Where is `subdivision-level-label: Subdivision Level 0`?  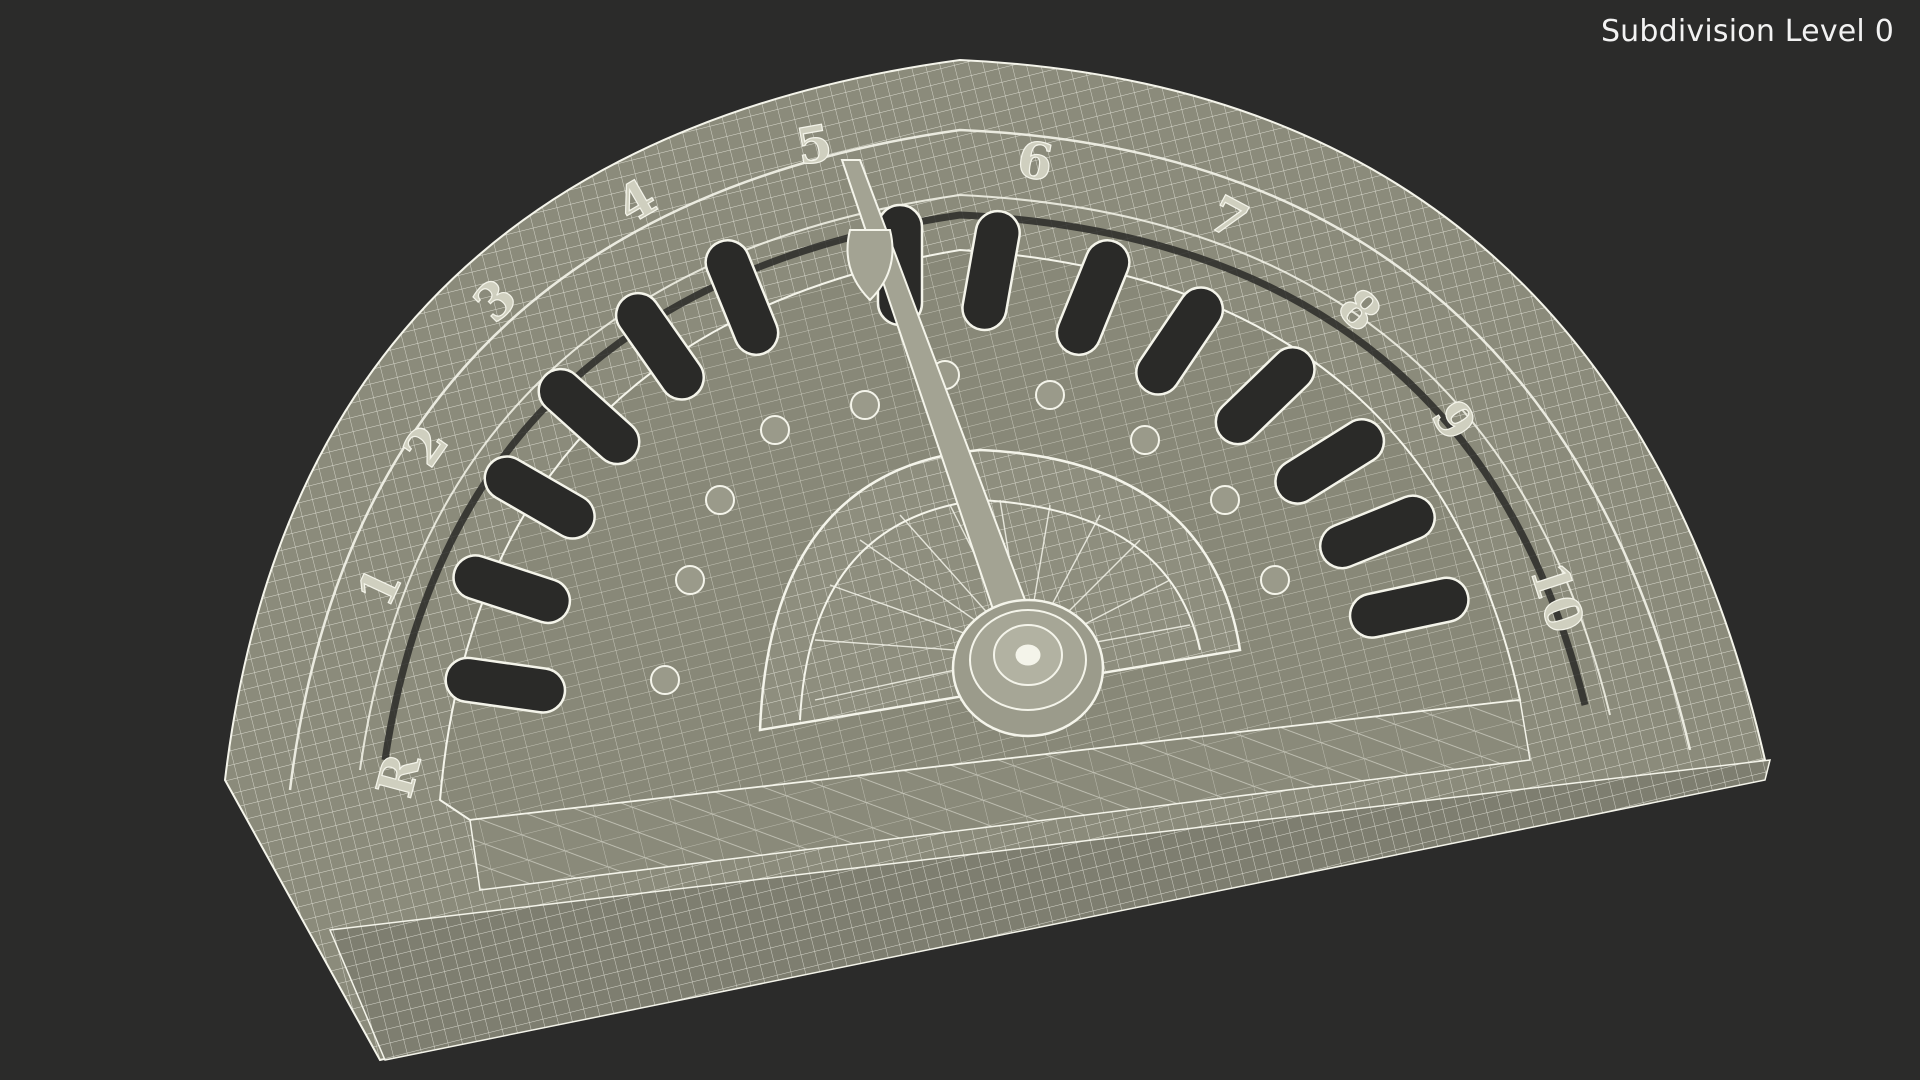
subdivision-level-label: Subdivision Level 0 is located at coordinates (1747, 31).